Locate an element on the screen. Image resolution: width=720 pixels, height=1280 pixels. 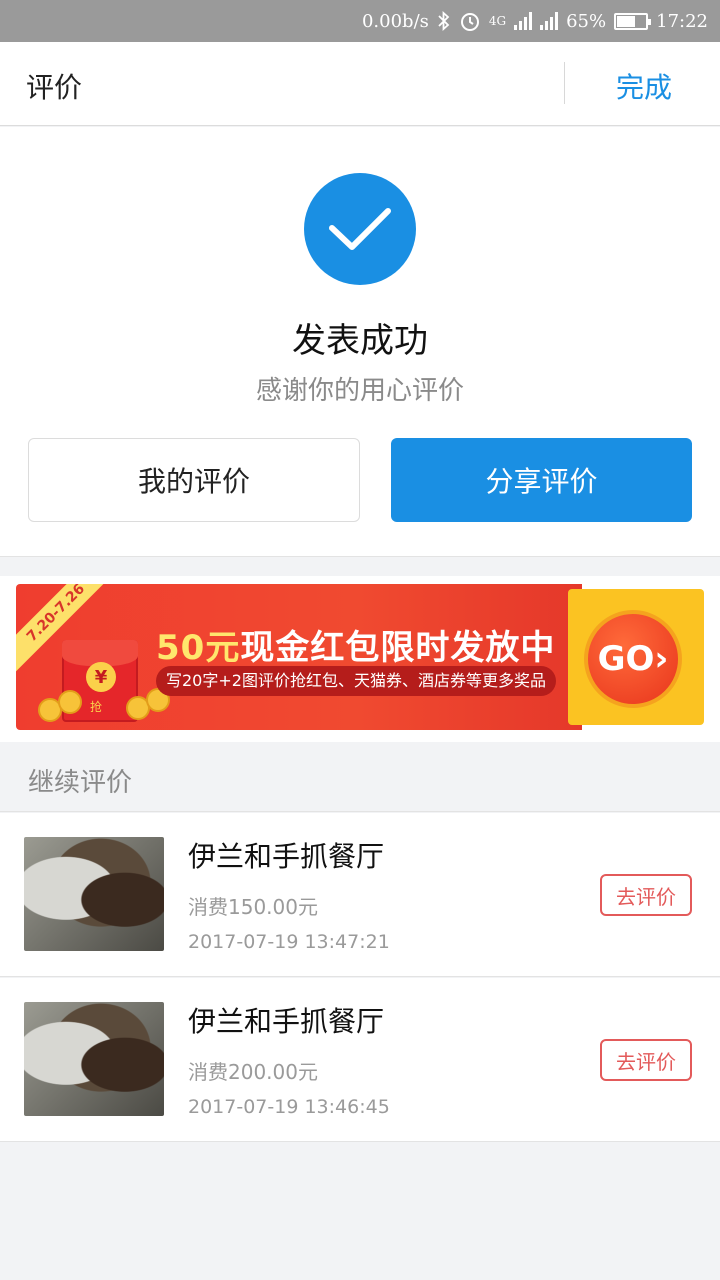
order-time: 2017-07-19 13:47:21 is located at coordinates (289, 942).